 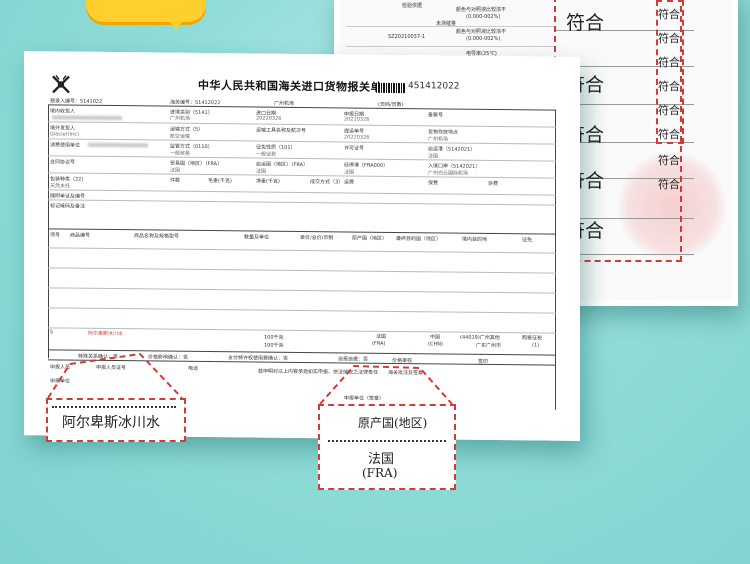 What do you see at coordinates (381, 459) in the screenshot?
I see `callout-origin-country: 法国` at bounding box center [381, 459].